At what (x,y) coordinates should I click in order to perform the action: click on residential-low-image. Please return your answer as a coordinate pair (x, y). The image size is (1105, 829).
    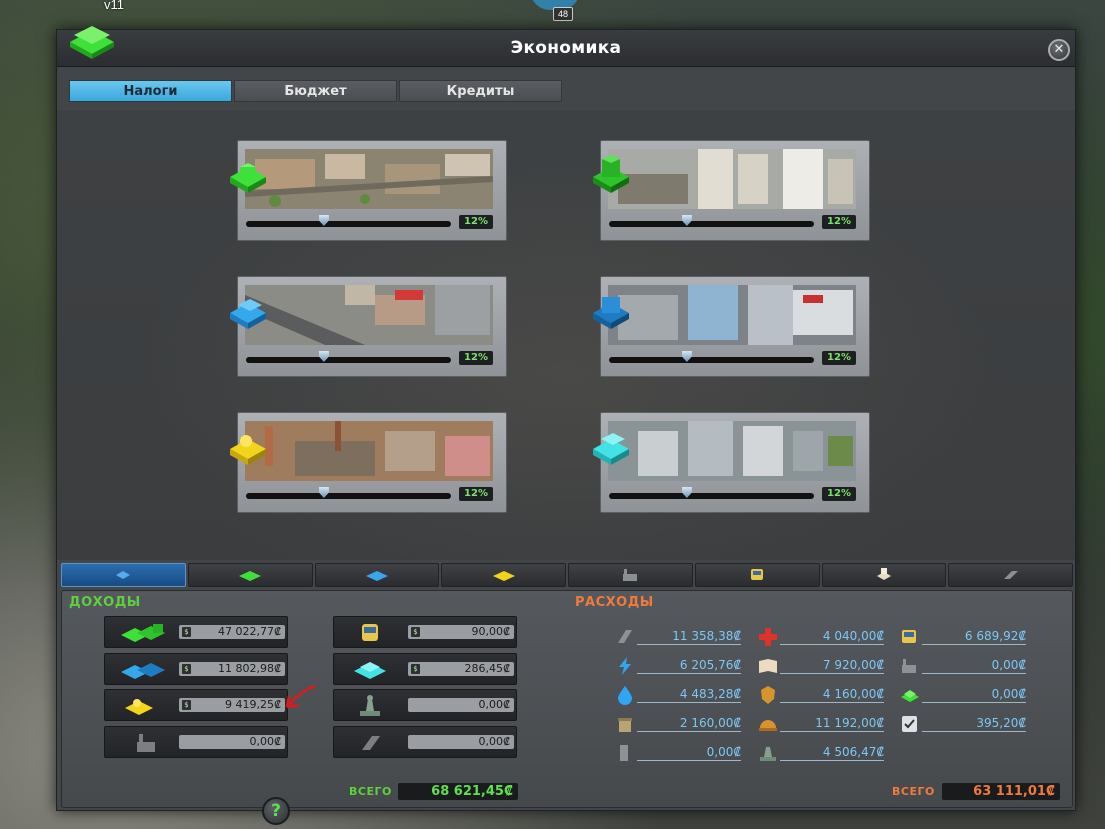
    Looking at the image, I should click on (369, 179).